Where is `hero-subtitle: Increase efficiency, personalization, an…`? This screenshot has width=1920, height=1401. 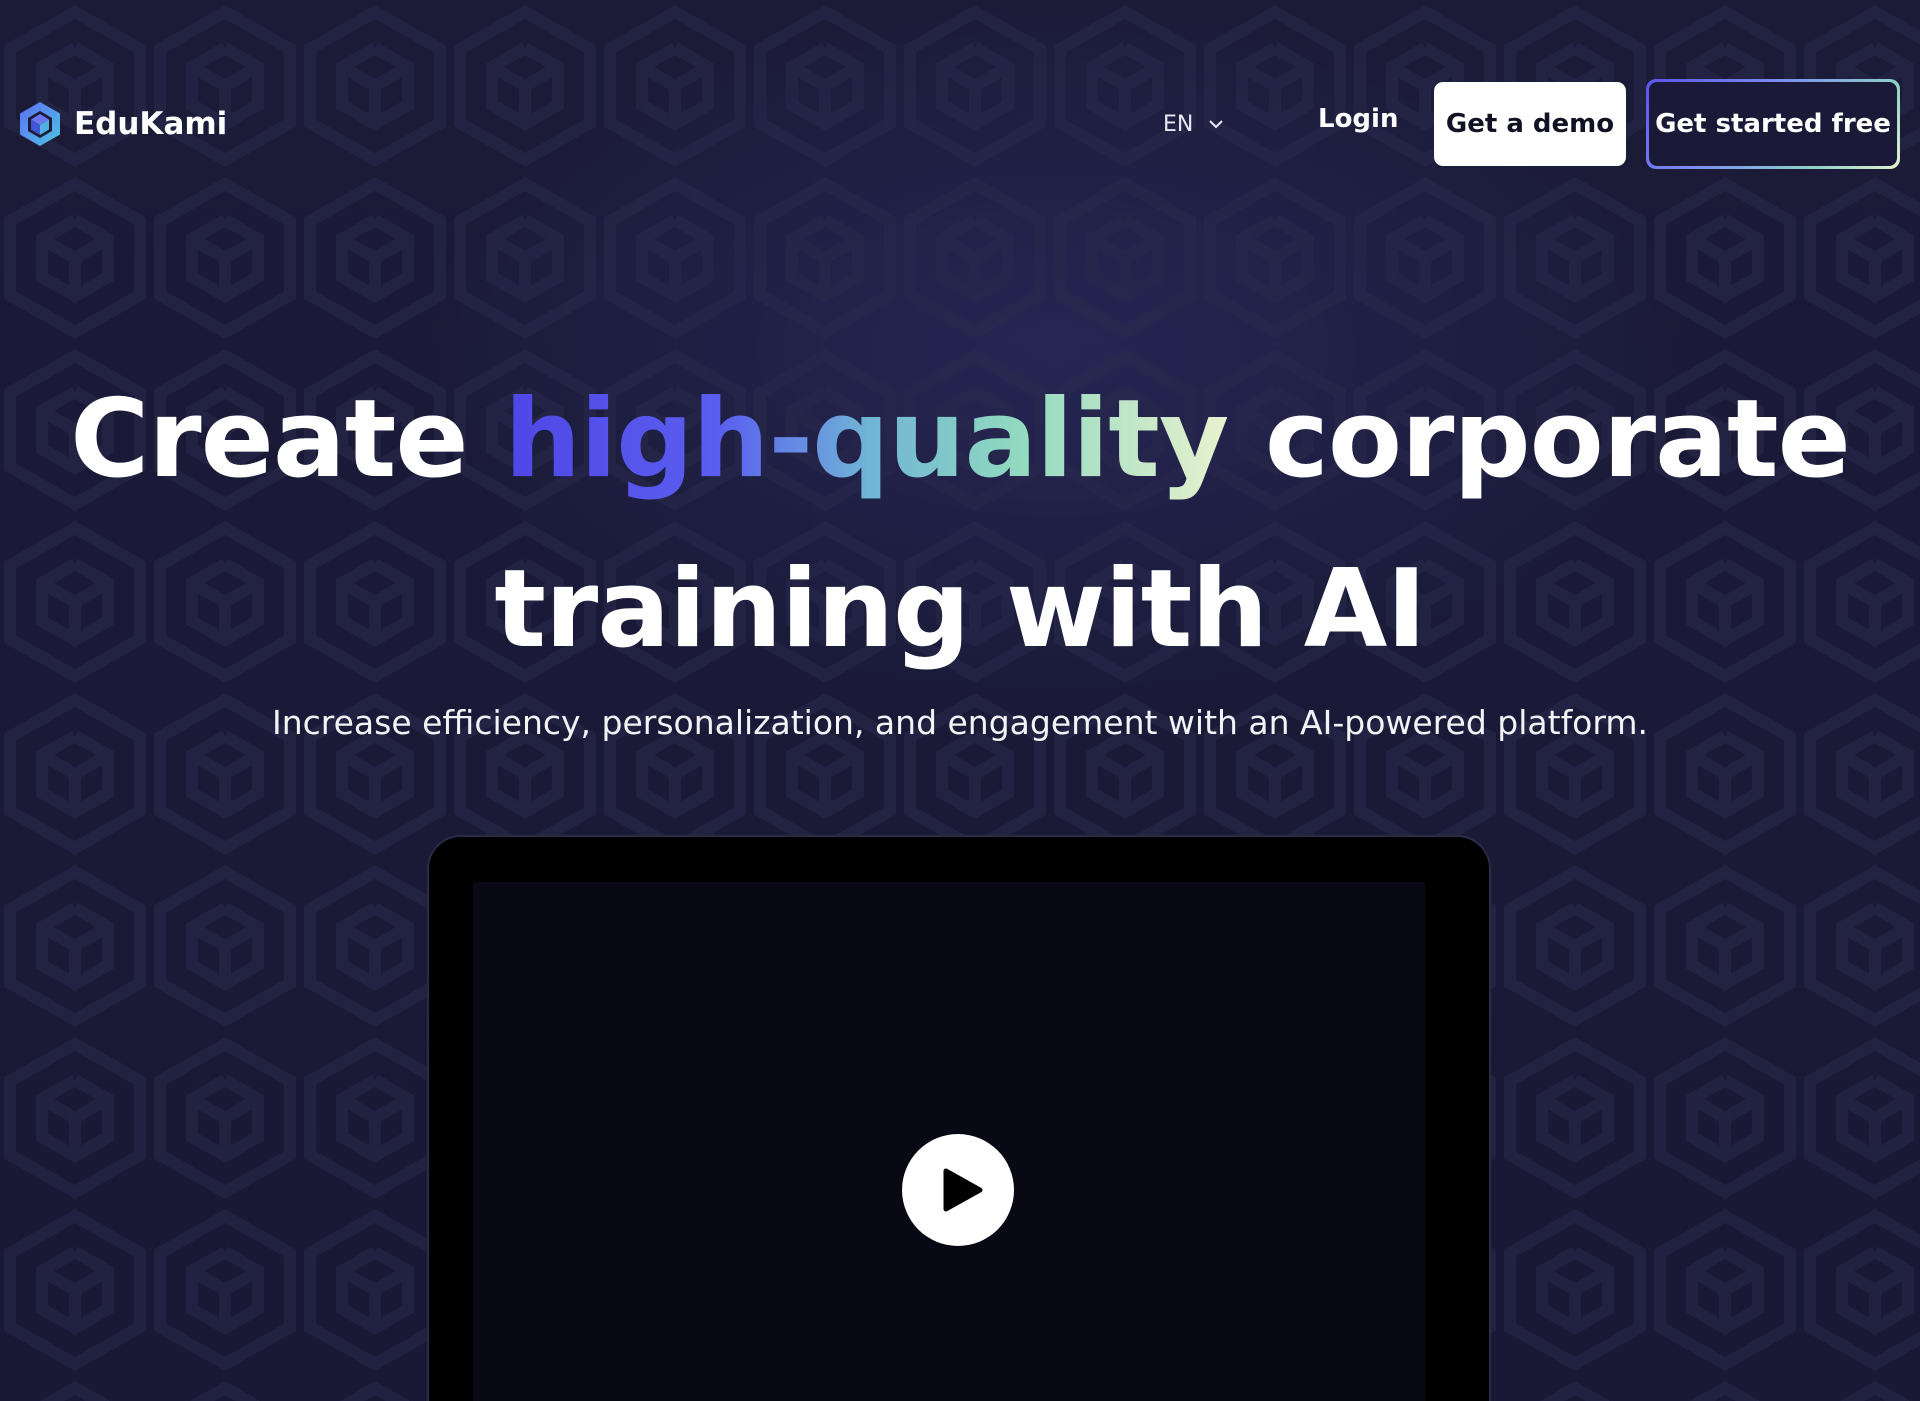
hero-subtitle: Increase efficiency, personalization, an… is located at coordinates (959, 722).